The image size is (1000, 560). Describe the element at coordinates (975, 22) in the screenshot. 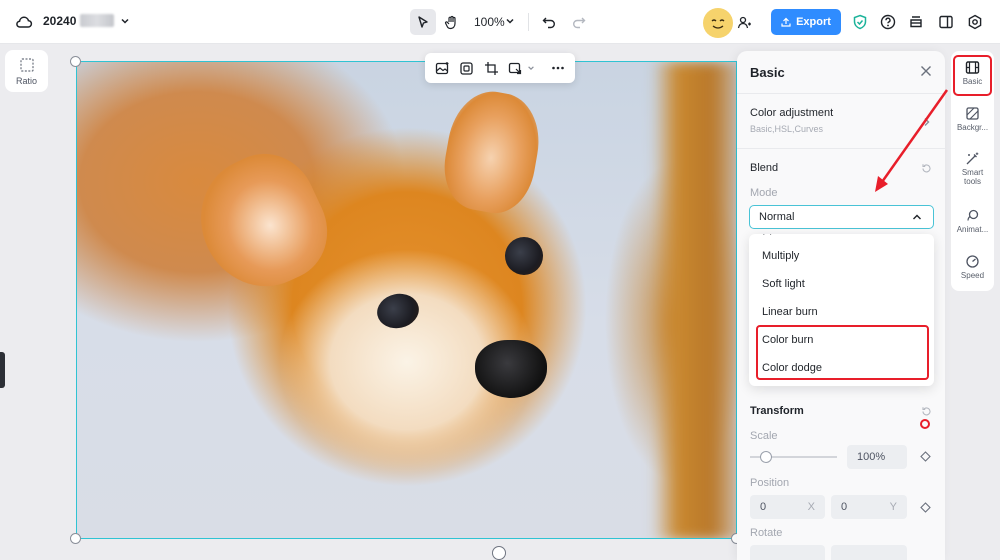

I see `settings-icon` at that location.